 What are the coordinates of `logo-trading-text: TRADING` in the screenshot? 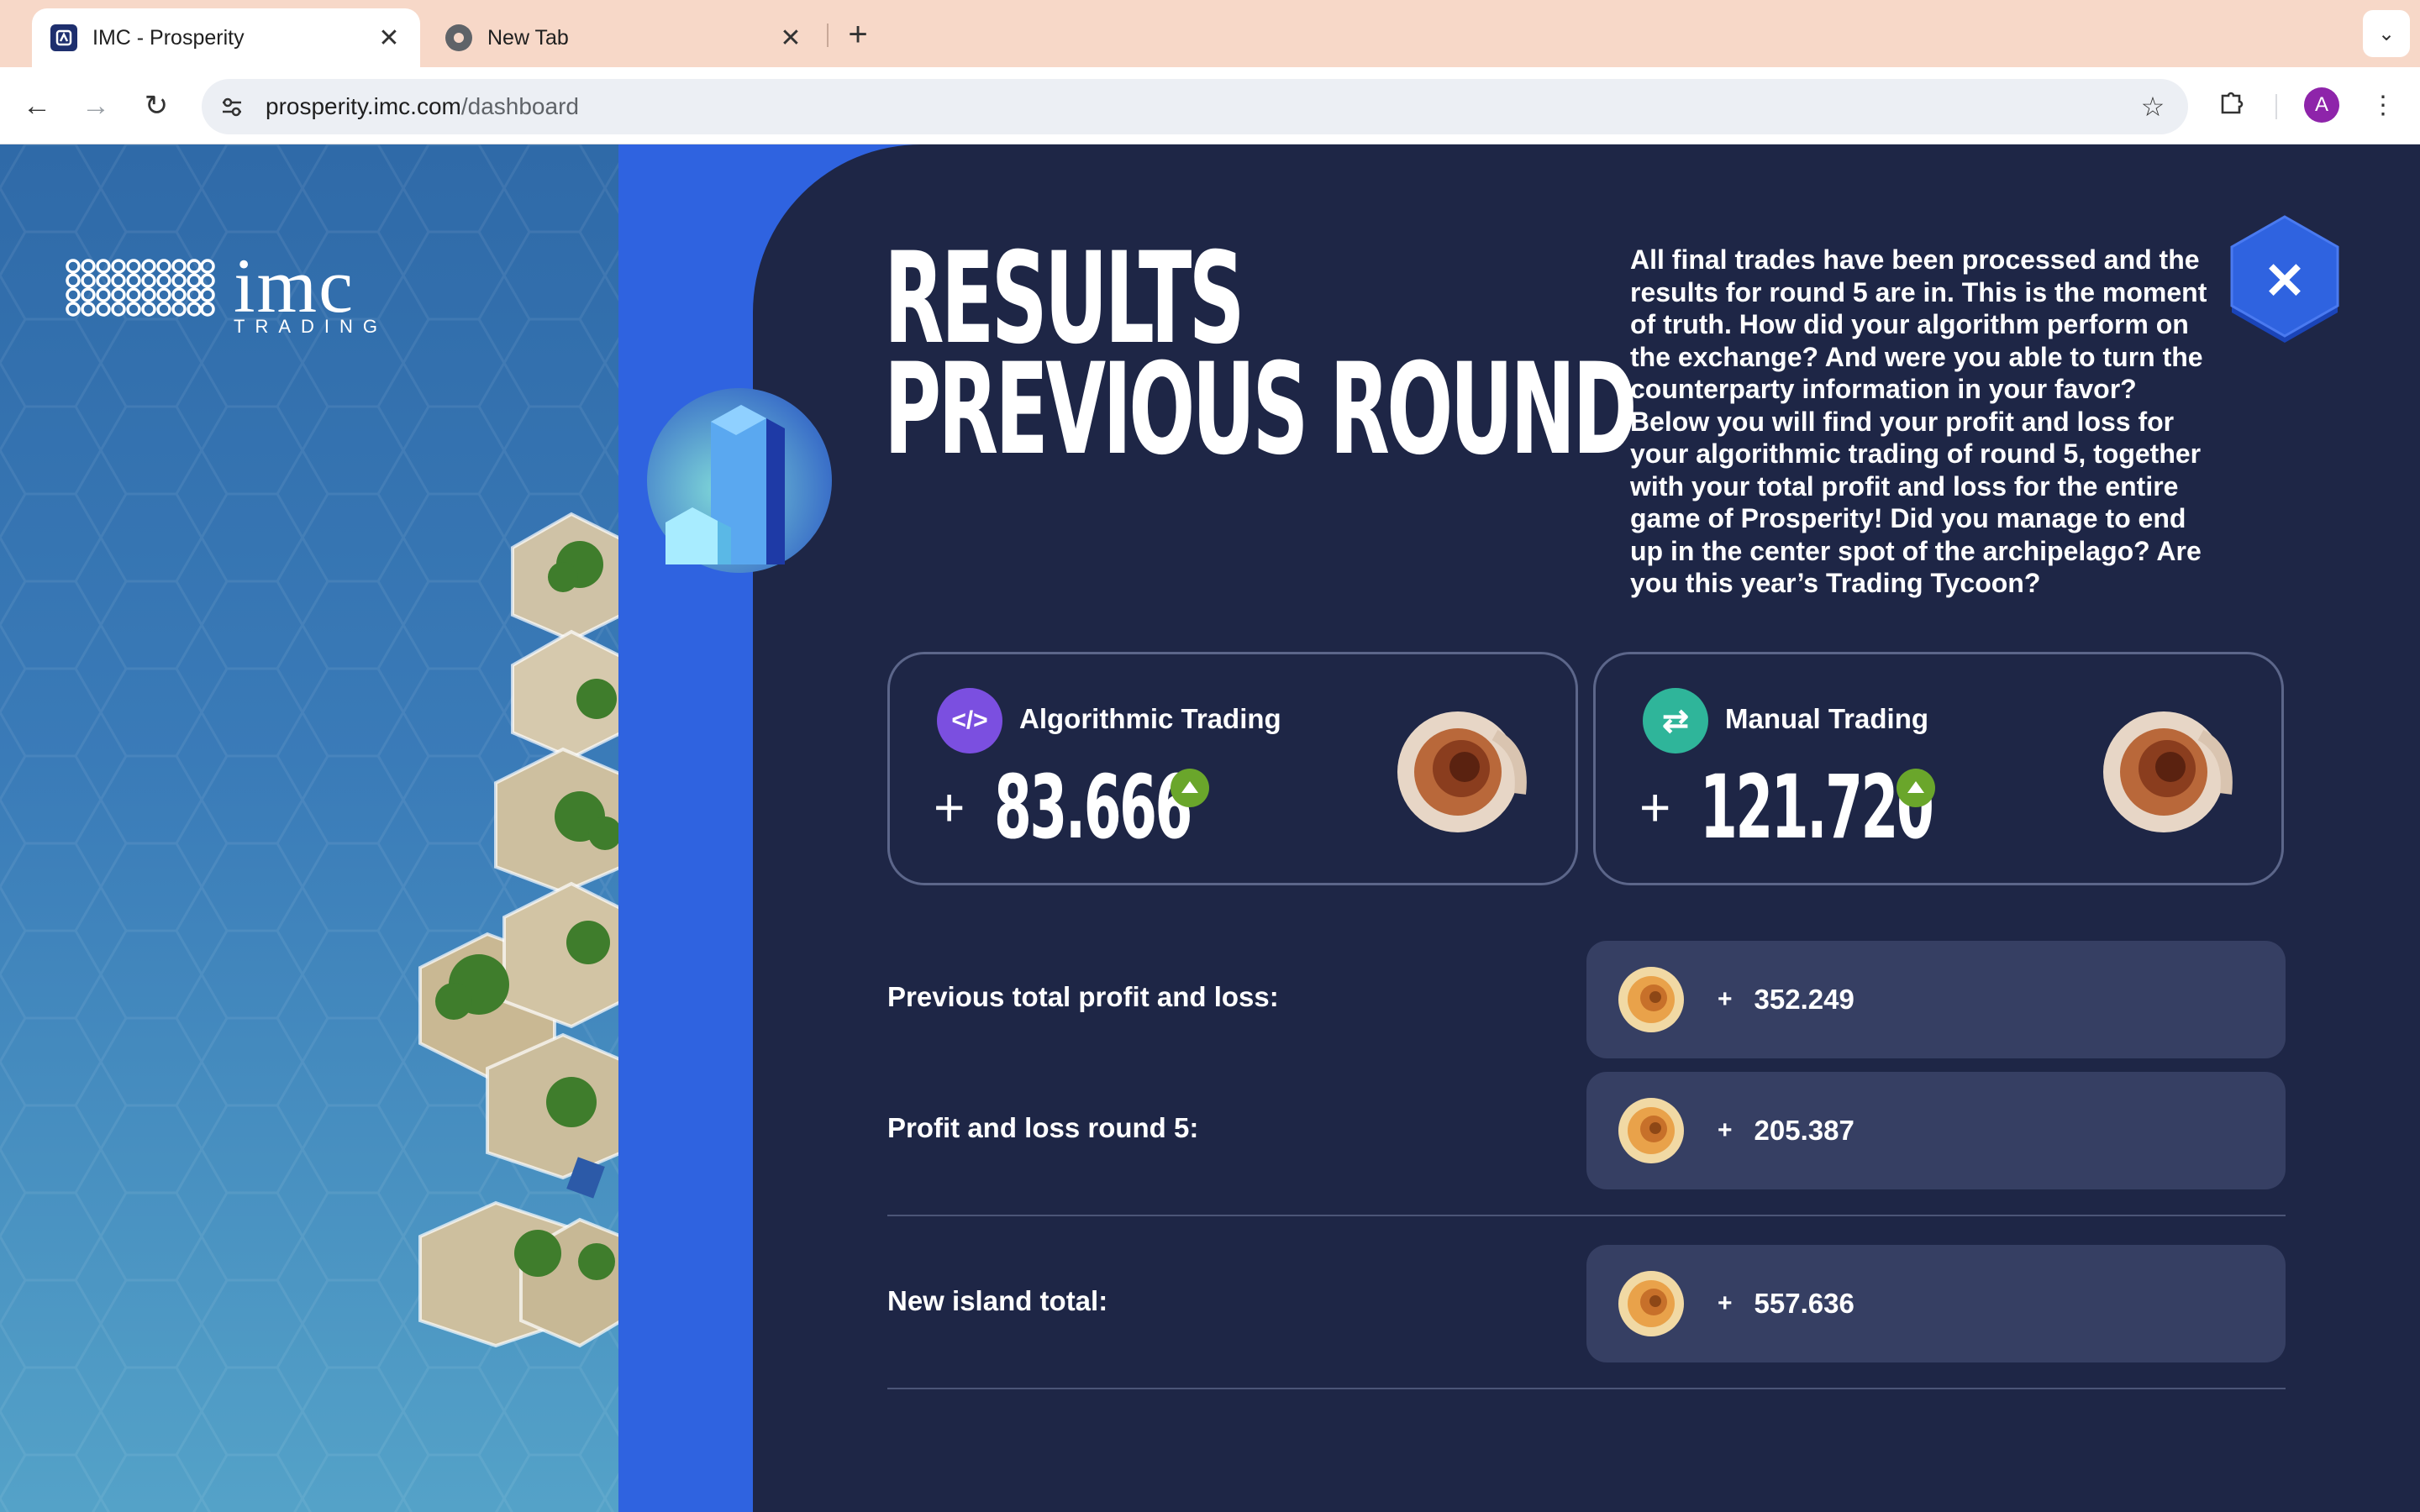 It's located at (310, 326).